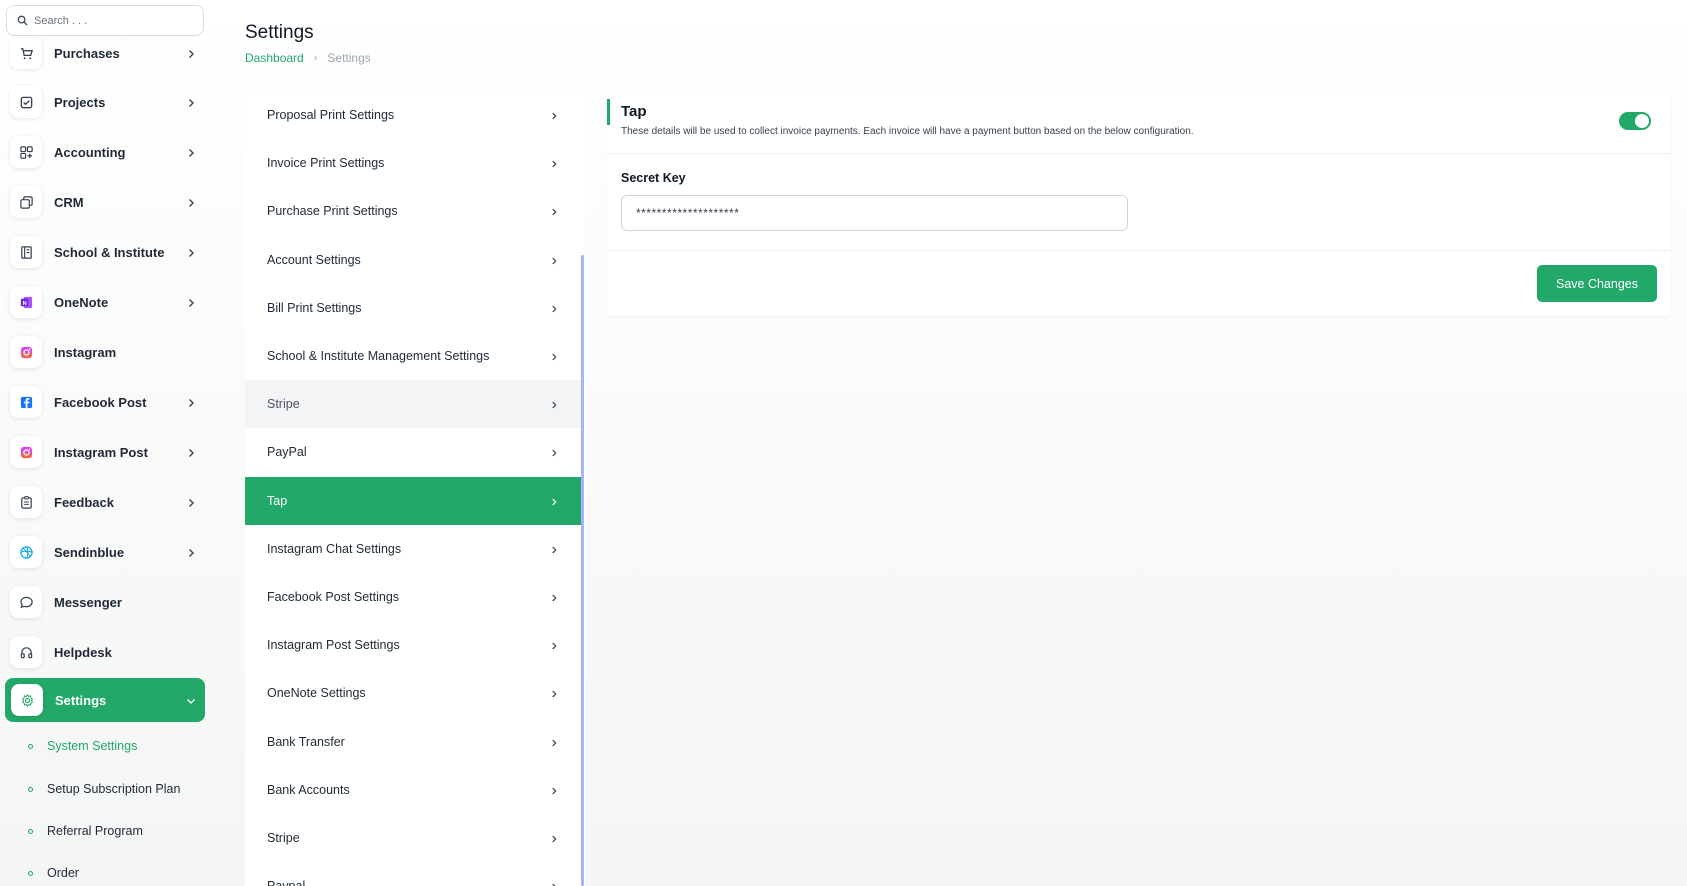 Image resolution: width=1687 pixels, height=886 pixels. What do you see at coordinates (26, 302) in the screenshot?
I see `onenote-icon: N` at bounding box center [26, 302].